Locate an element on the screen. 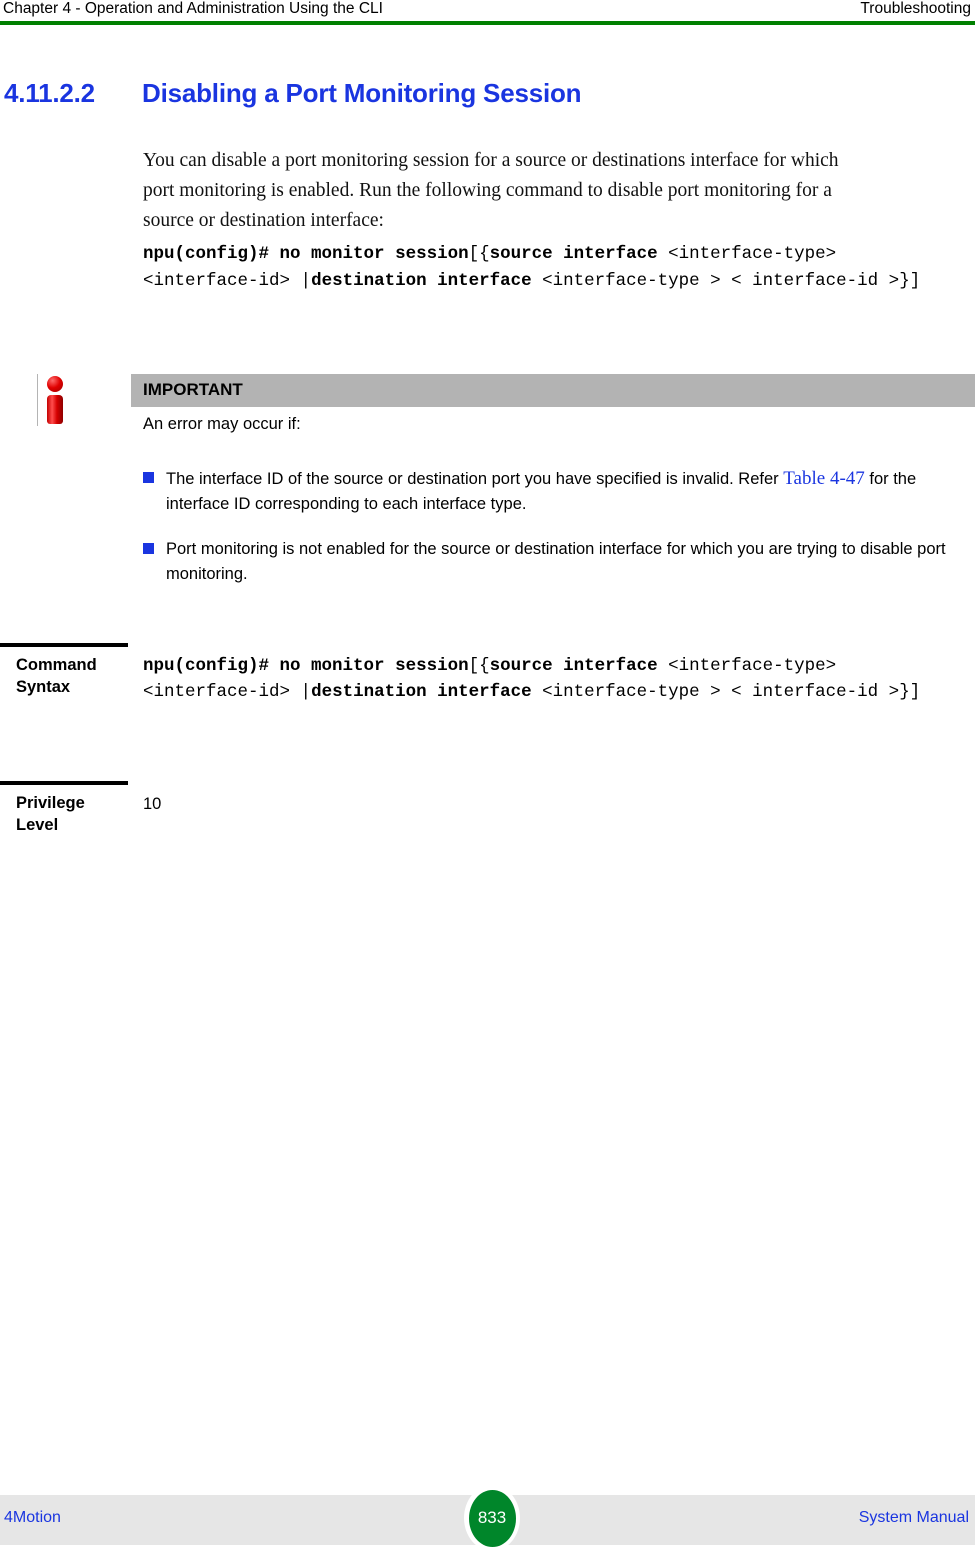 The height and width of the screenshot is (1551, 975). command-open-bracket: [{ is located at coordinates (479, 254).